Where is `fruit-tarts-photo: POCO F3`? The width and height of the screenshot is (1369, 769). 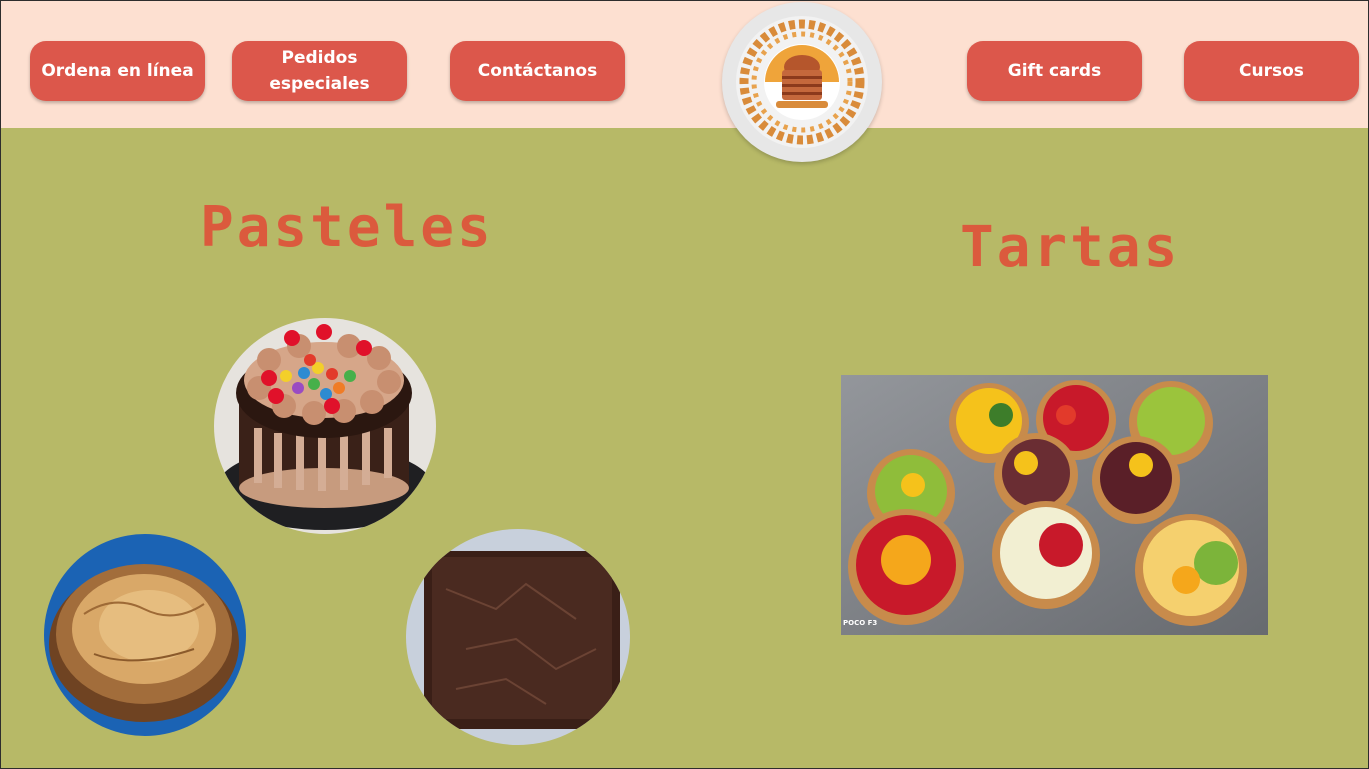 fruit-tarts-photo: POCO F3 is located at coordinates (1054, 505).